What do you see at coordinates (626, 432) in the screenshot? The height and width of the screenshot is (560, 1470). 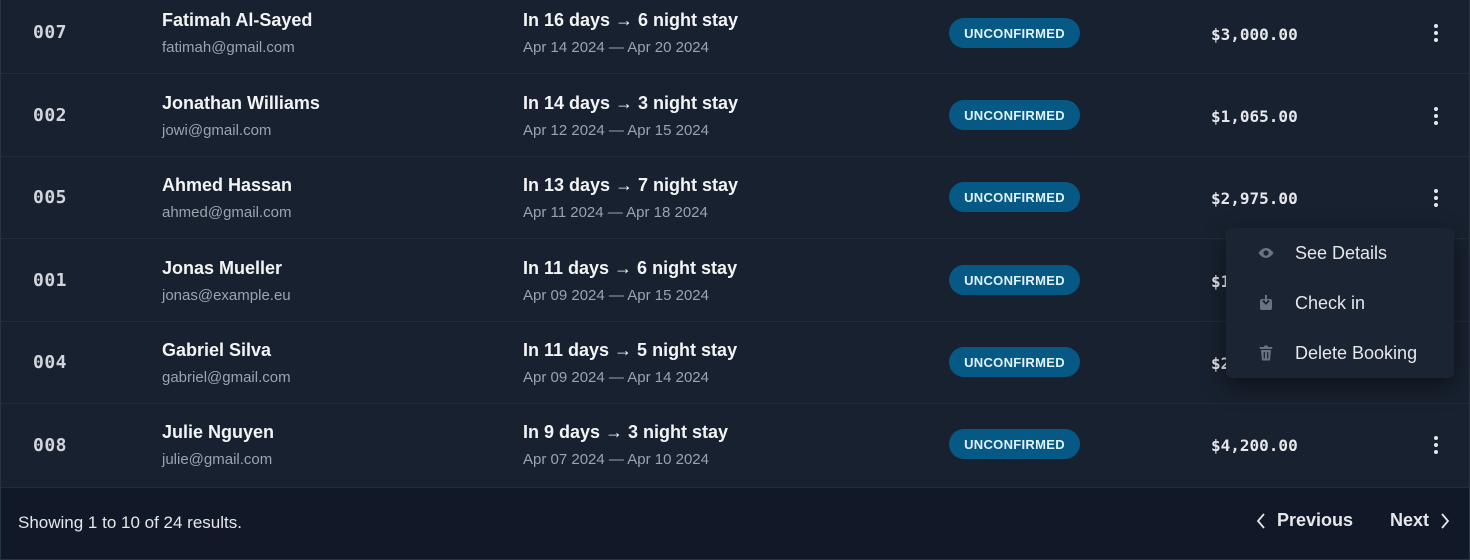 I see `stay-summary: In 9 days → 3 night stay` at bounding box center [626, 432].